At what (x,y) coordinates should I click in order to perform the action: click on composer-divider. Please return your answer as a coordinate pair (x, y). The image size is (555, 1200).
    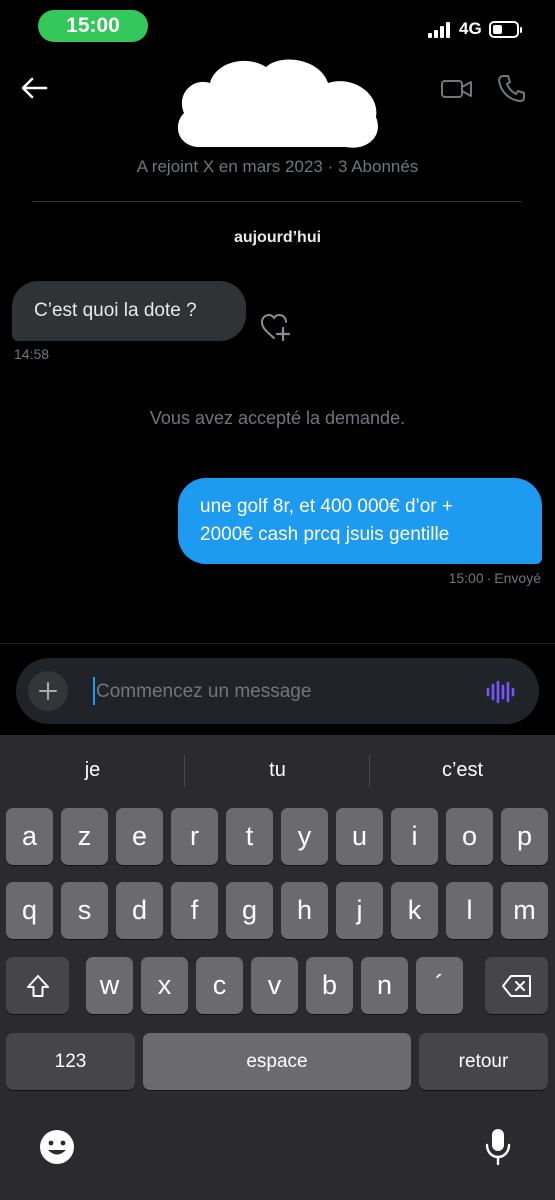
    Looking at the image, I should click on (277, 643).